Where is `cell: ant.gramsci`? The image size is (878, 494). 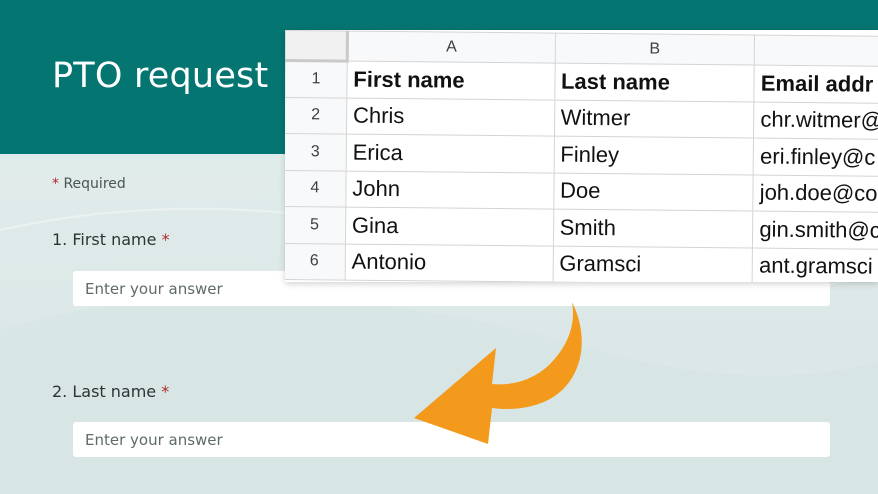 cell: ant.gramsci is located at coordinates (815, 264).